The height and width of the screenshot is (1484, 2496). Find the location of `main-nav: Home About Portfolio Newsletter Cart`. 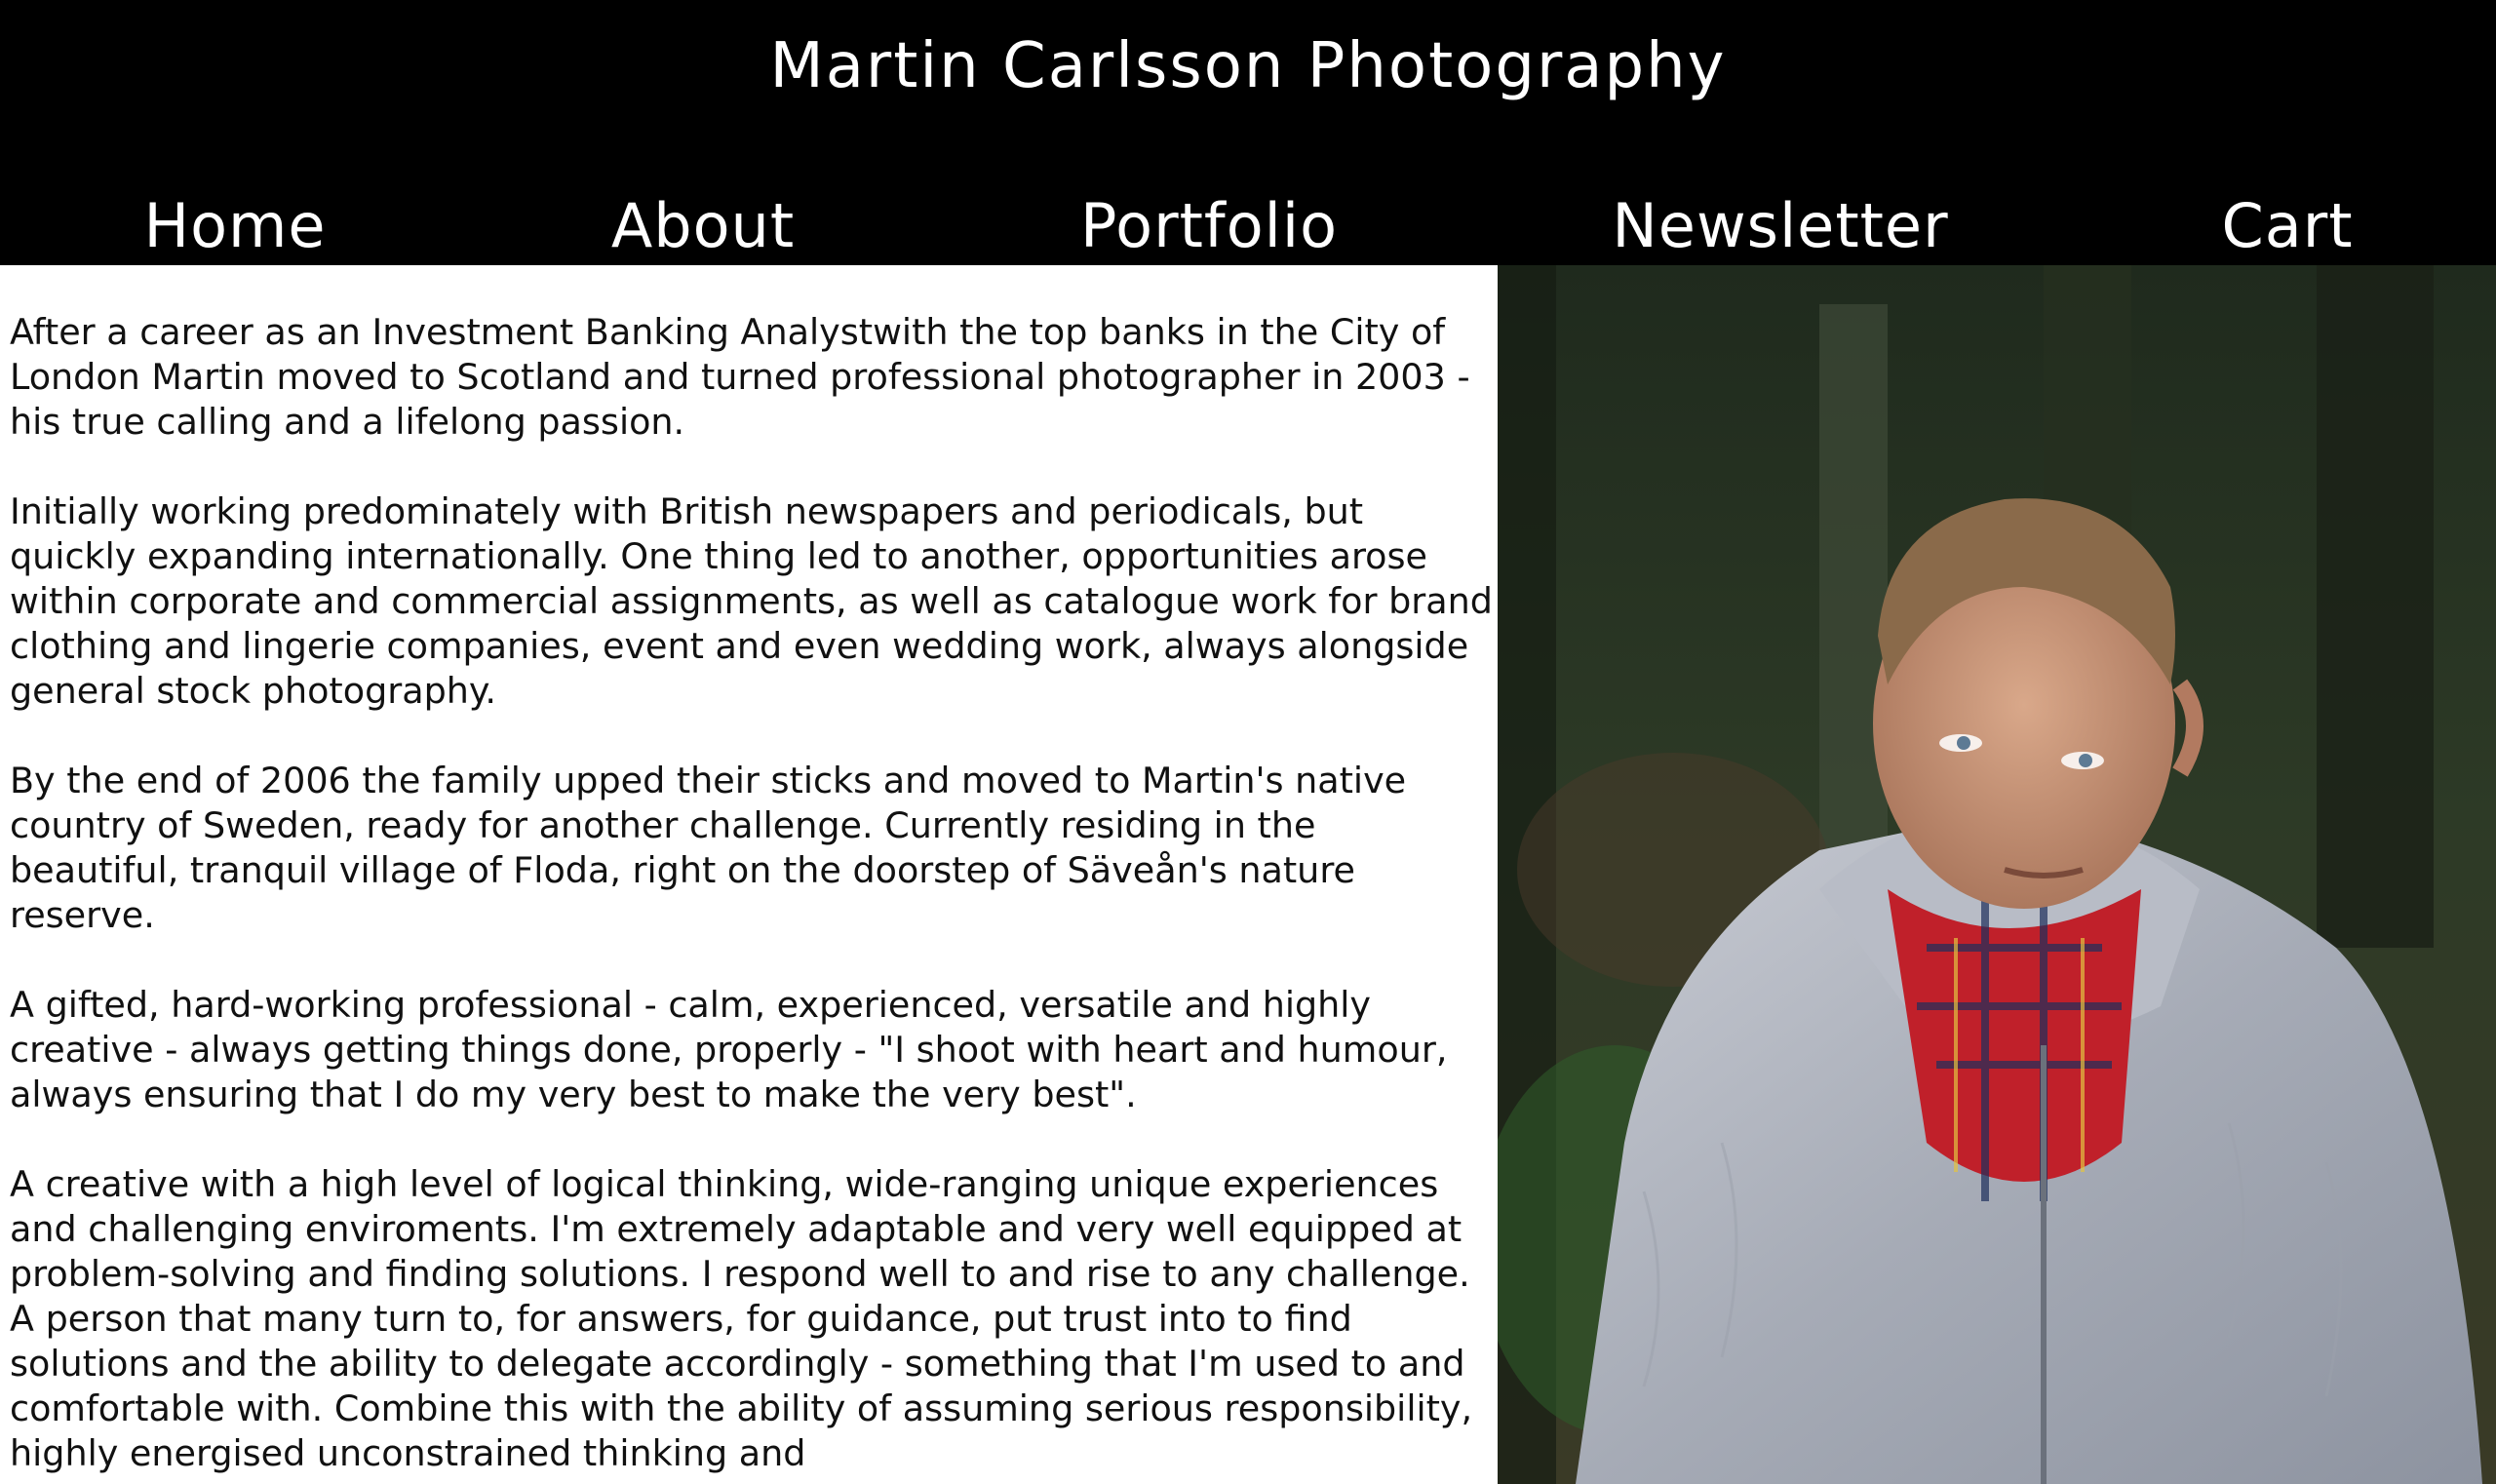

main-nav: Home About Portfolio Newsletter Cart is located at coordinates (1248, 226).